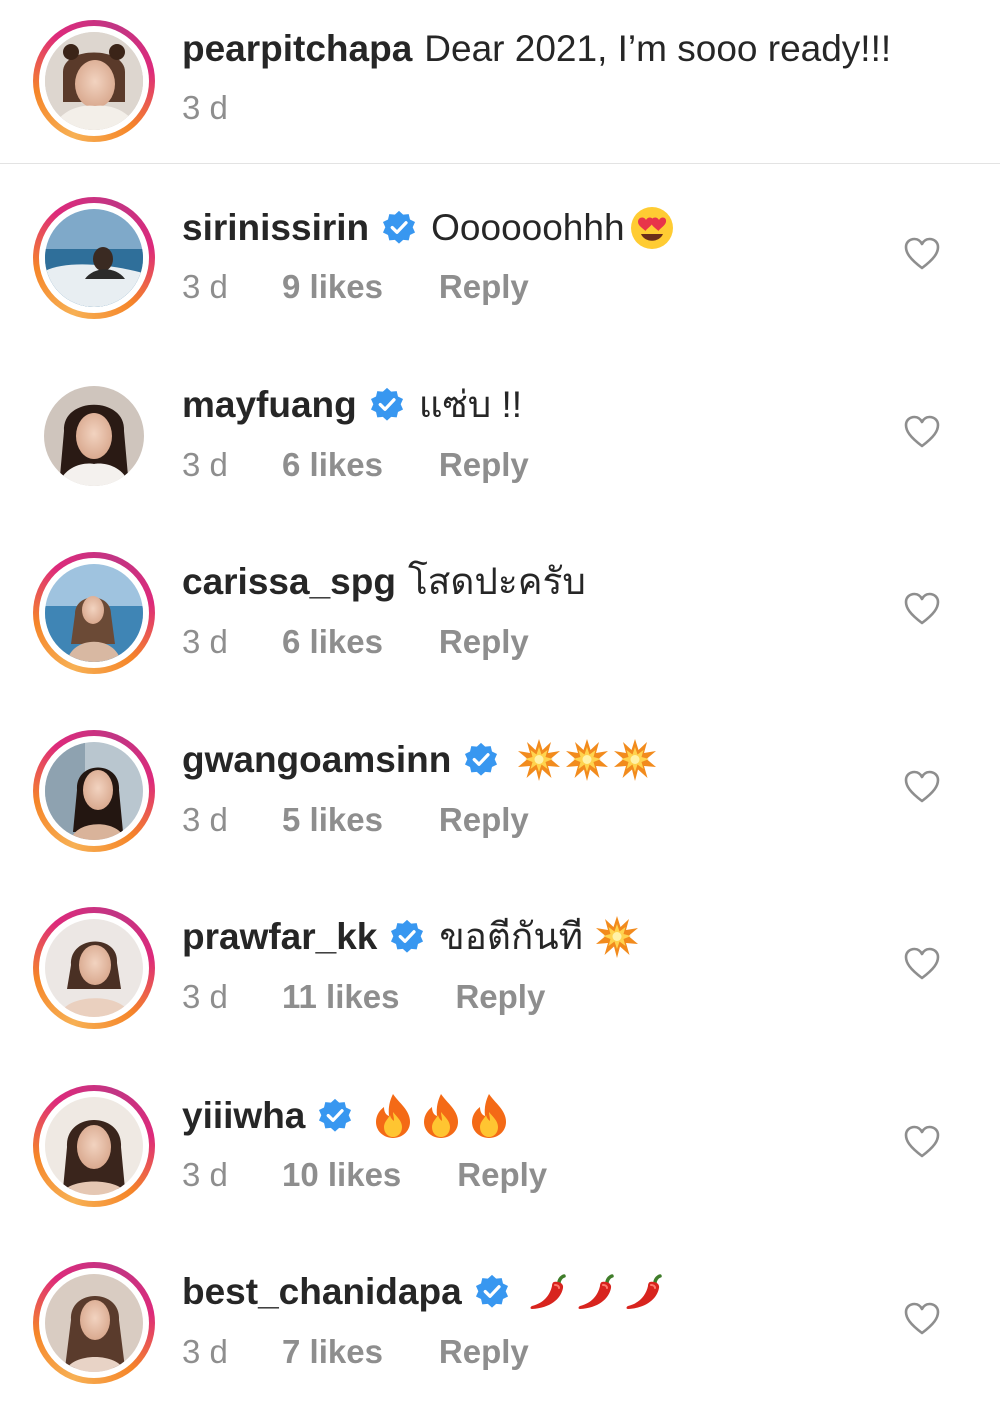  I want to click on caption-meta: 3 d, so click(232, 108).